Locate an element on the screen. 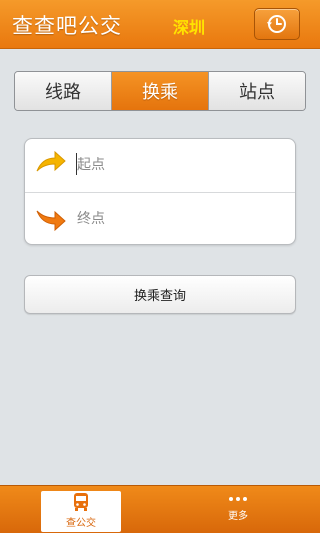 This screenshot has height=533, width=320. bottom-nav: 查公交 更多 is located at coordinates (160, 509).